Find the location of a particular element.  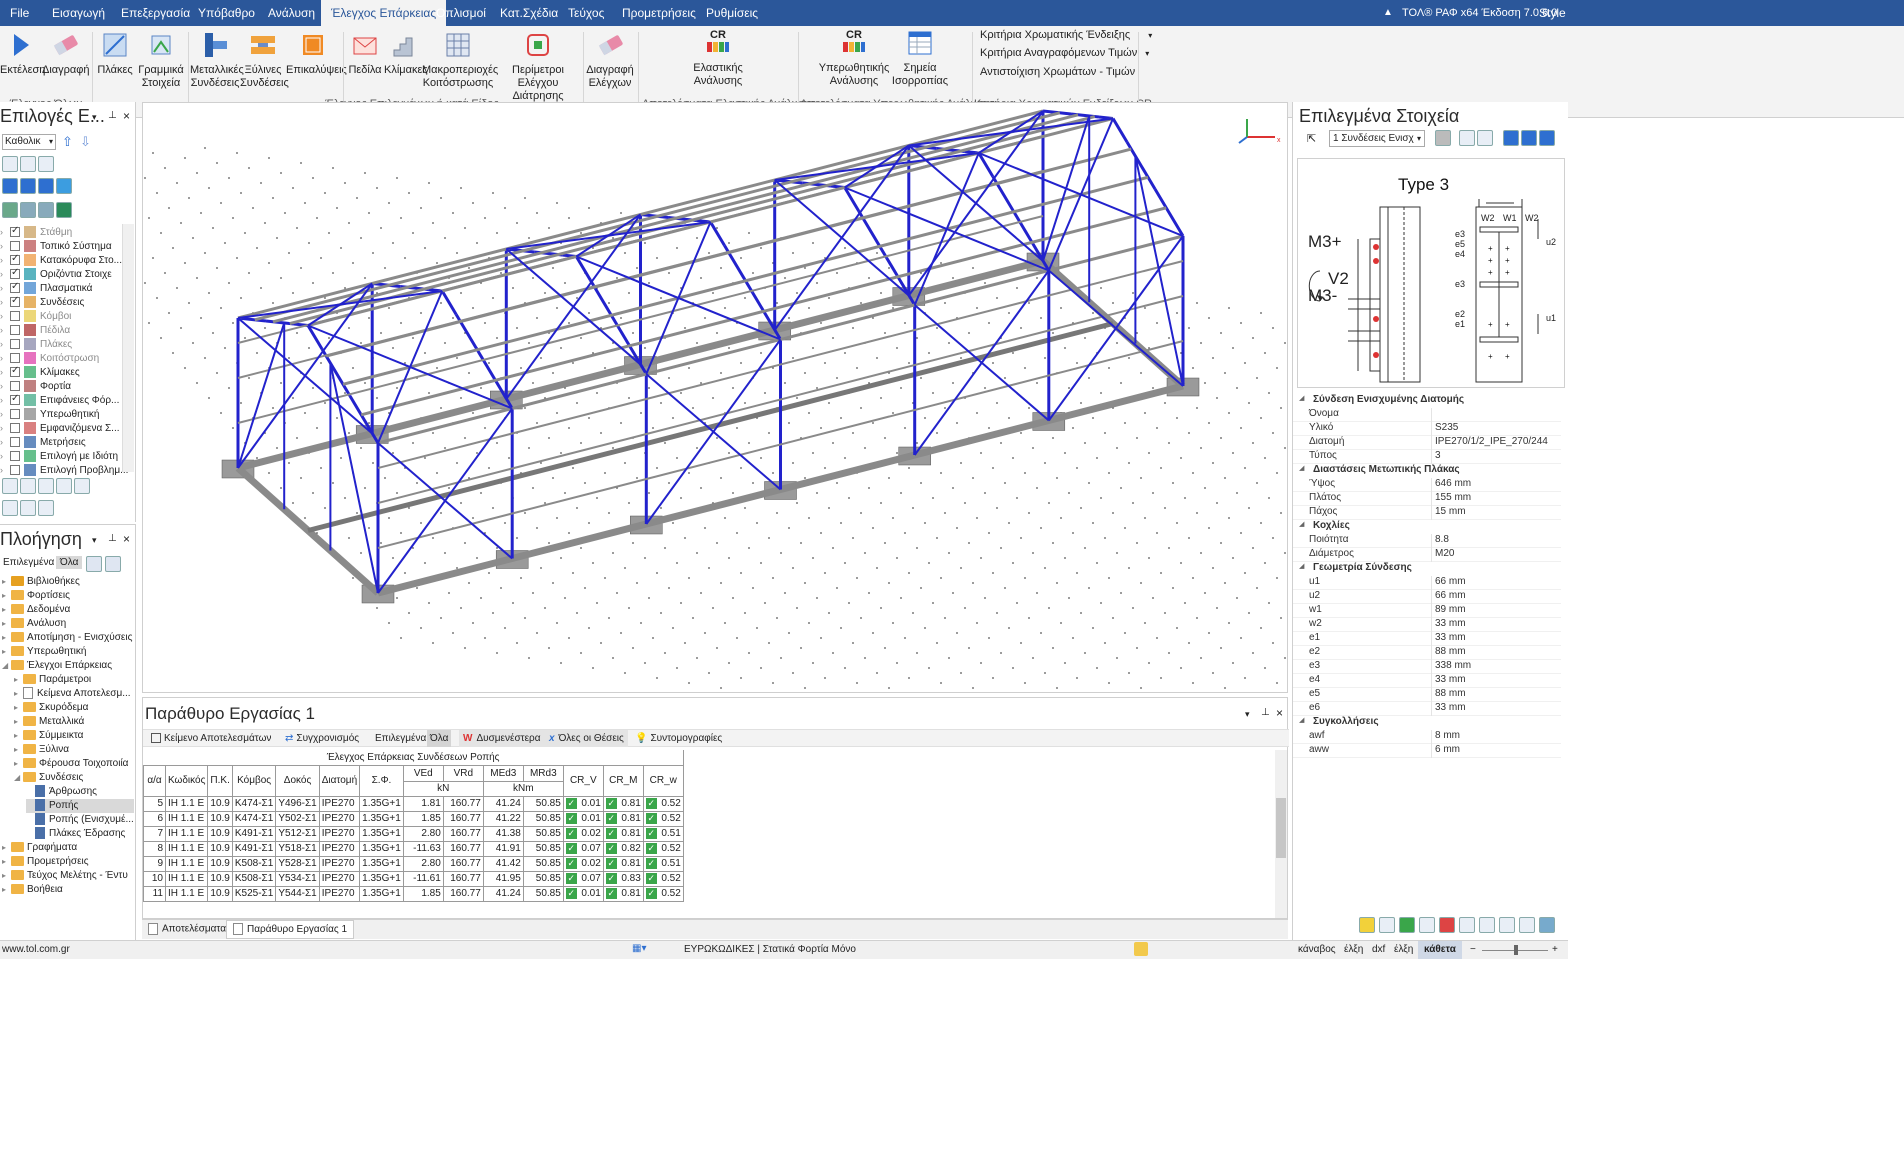

snap-icon is located at coordinates (10, 508).